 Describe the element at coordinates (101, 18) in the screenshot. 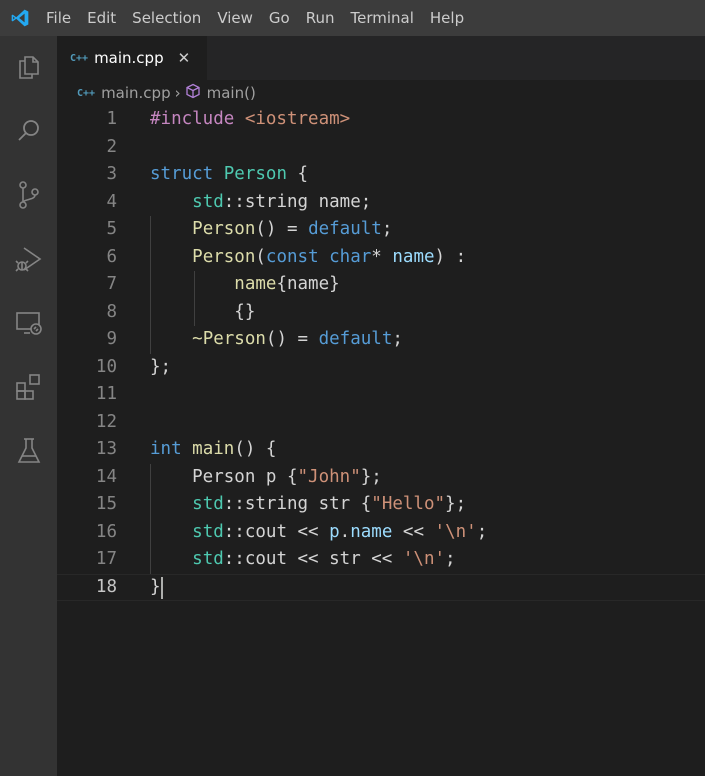

I see `menu-edit: Edit` at that location.